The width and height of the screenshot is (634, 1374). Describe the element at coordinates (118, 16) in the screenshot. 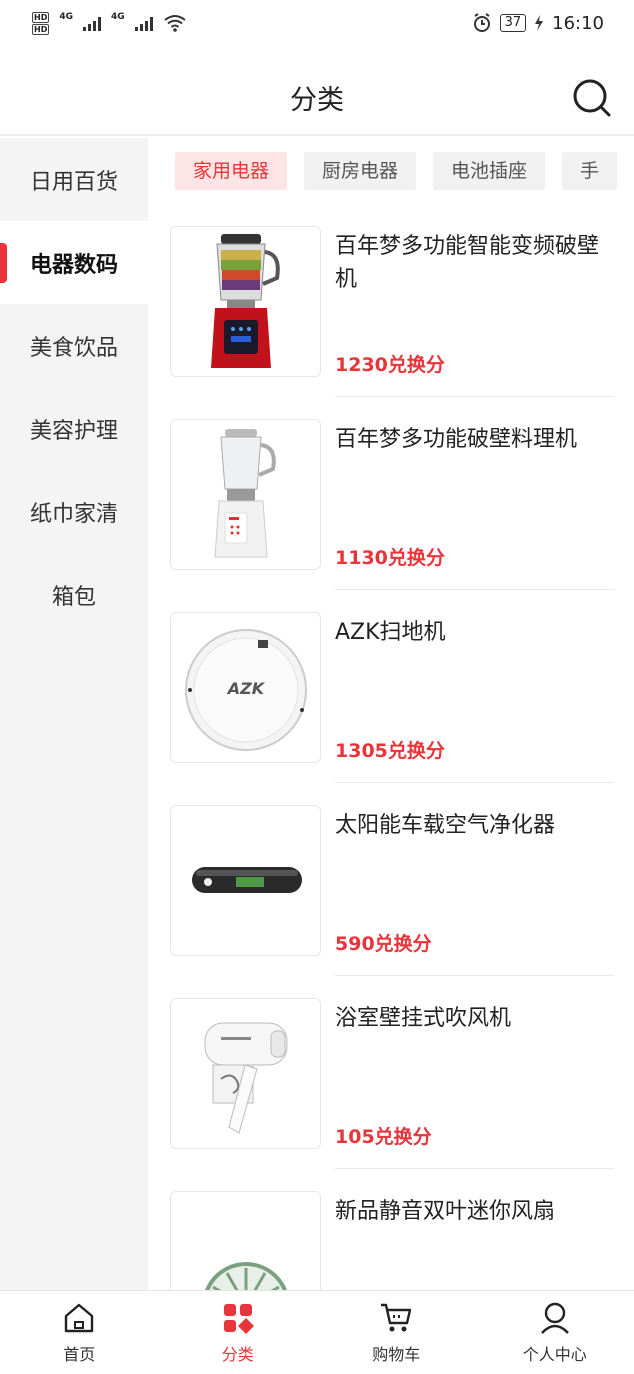

I see `network-type-2: 4G` at that location.